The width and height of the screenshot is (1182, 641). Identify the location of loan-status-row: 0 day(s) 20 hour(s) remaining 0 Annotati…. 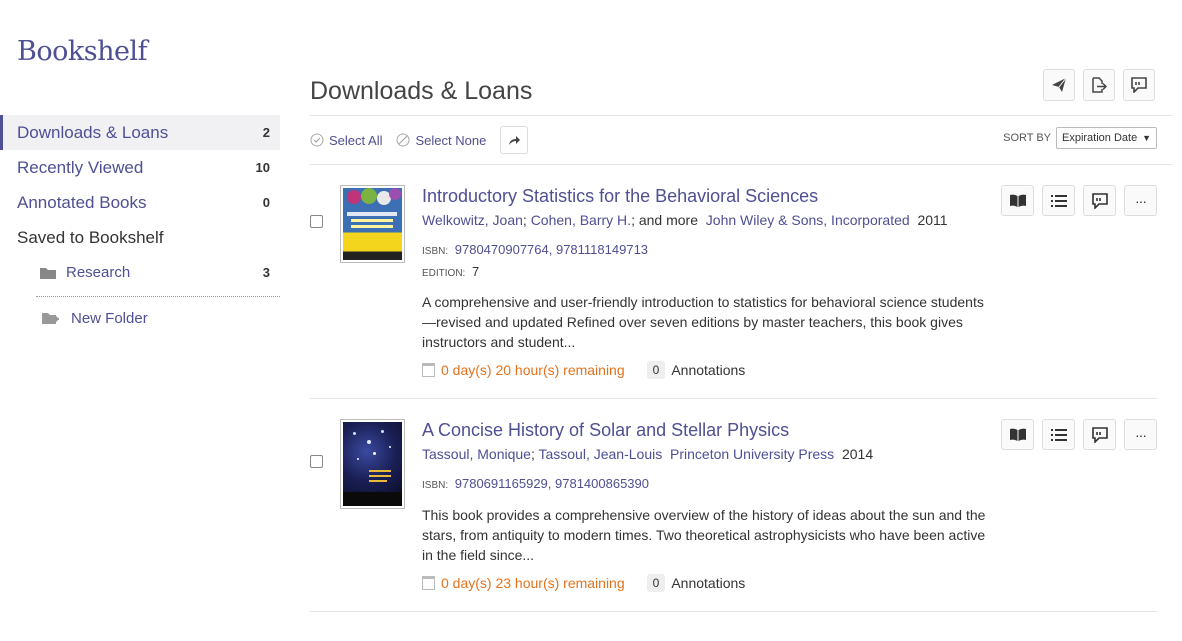
(707, 370).